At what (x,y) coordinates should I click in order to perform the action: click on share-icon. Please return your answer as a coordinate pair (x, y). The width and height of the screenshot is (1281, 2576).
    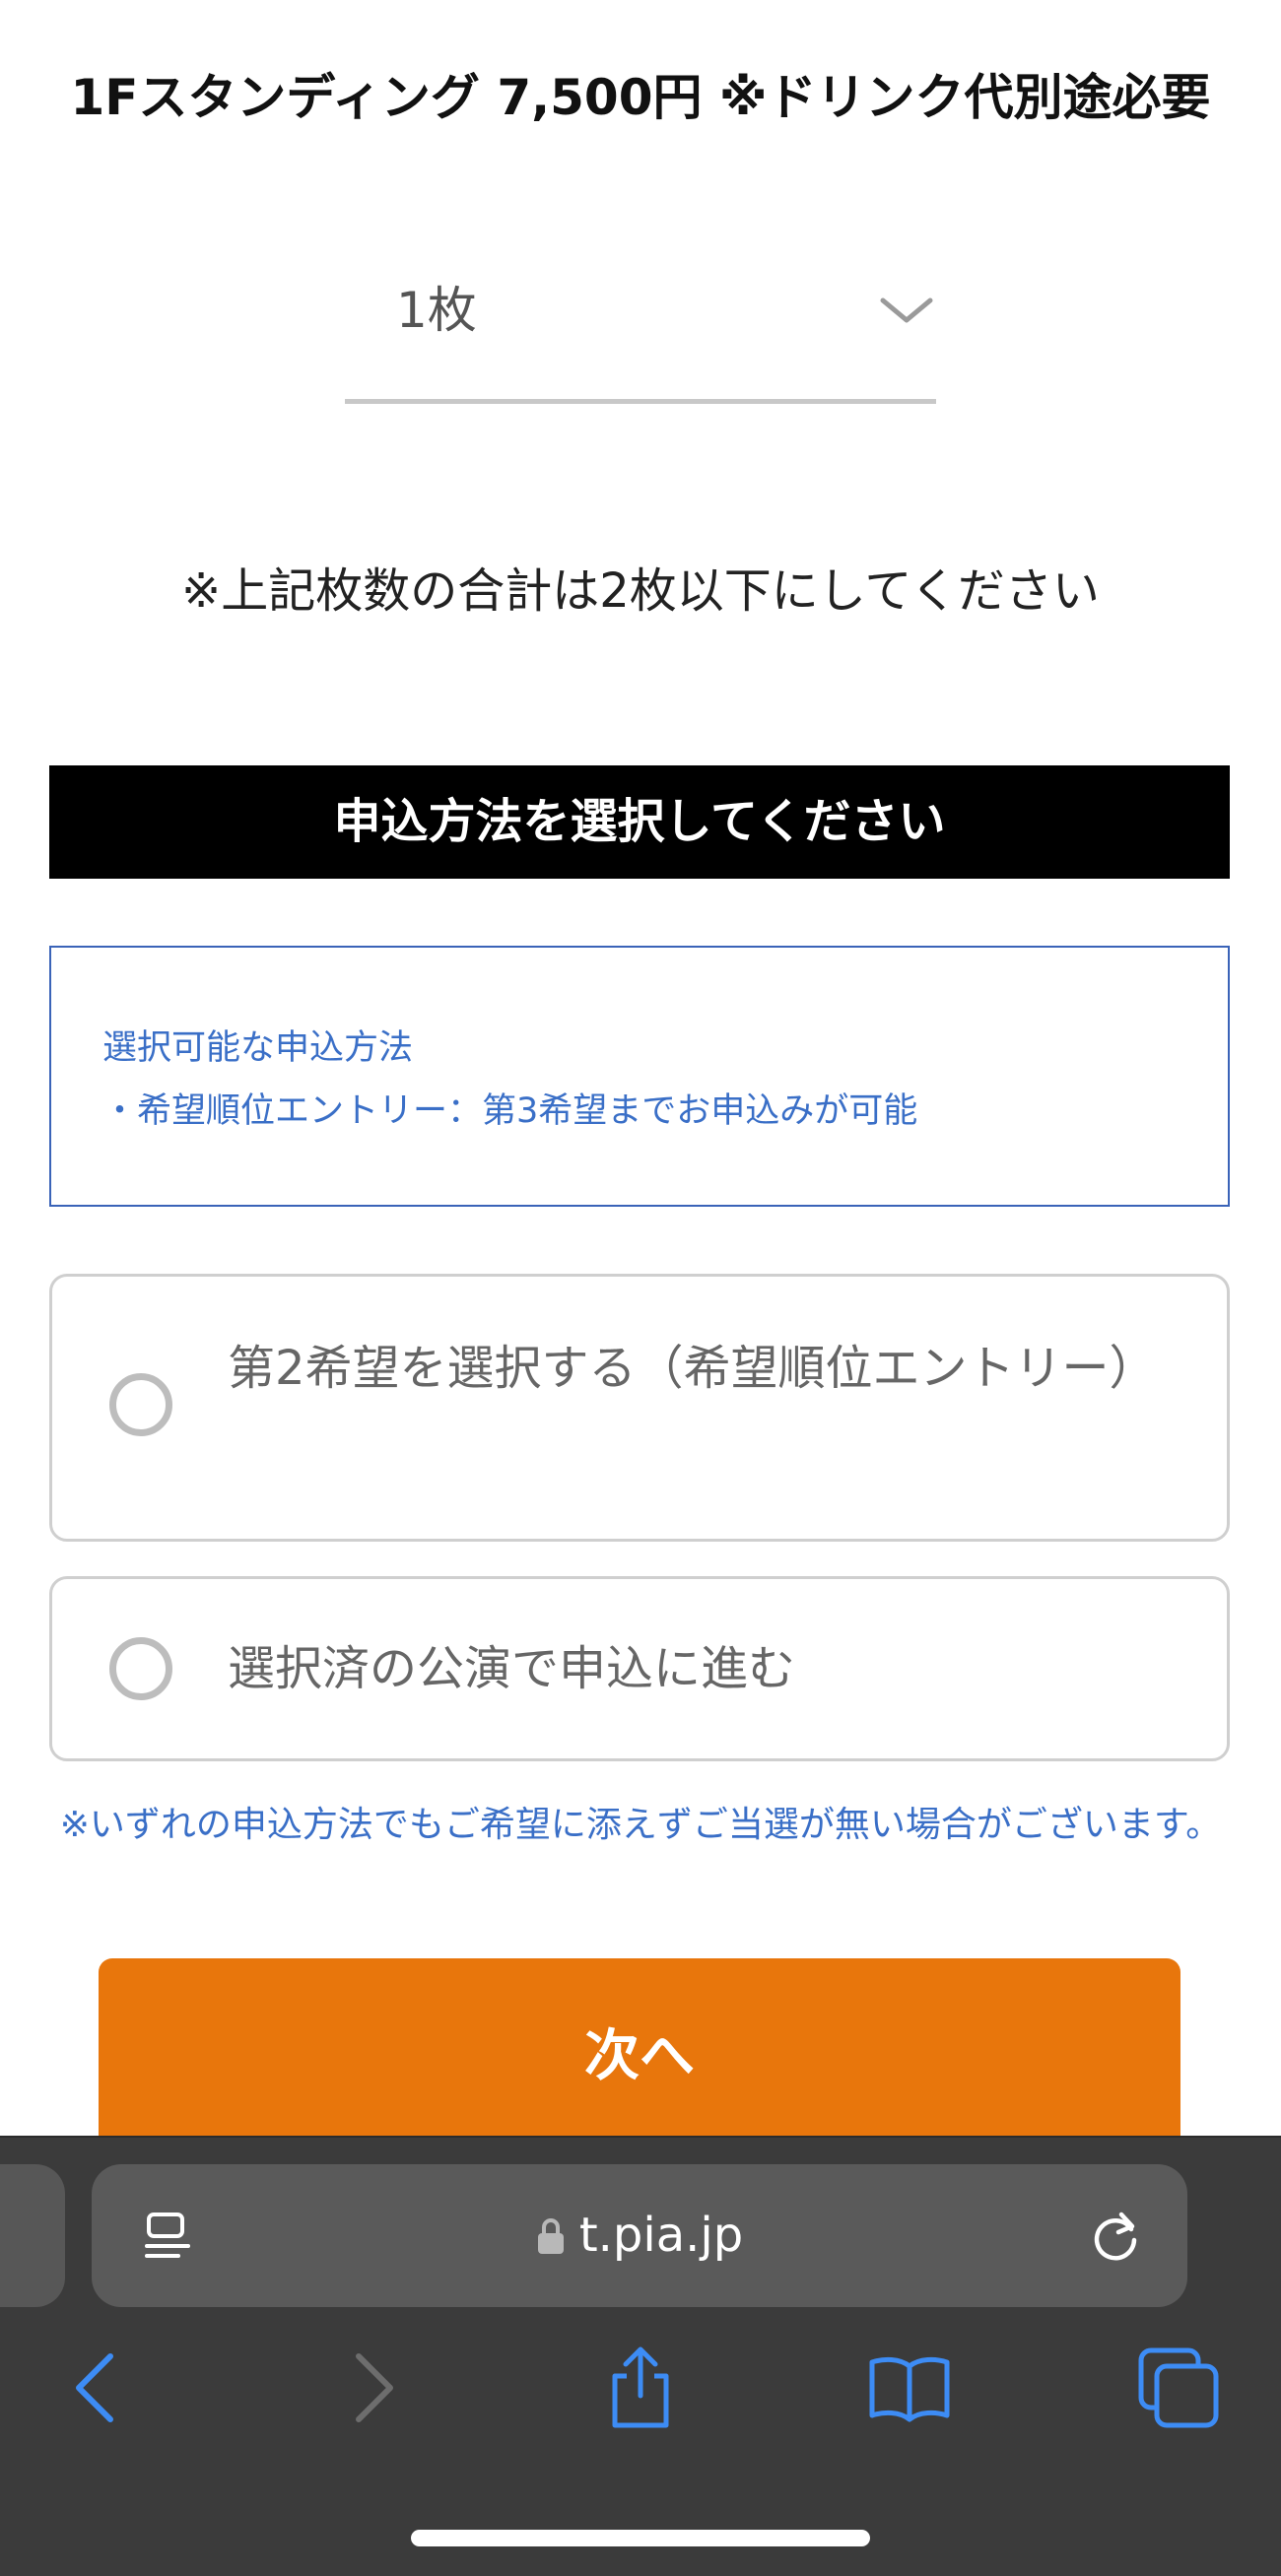
    Looking at the image, I should click on (640, 2388).